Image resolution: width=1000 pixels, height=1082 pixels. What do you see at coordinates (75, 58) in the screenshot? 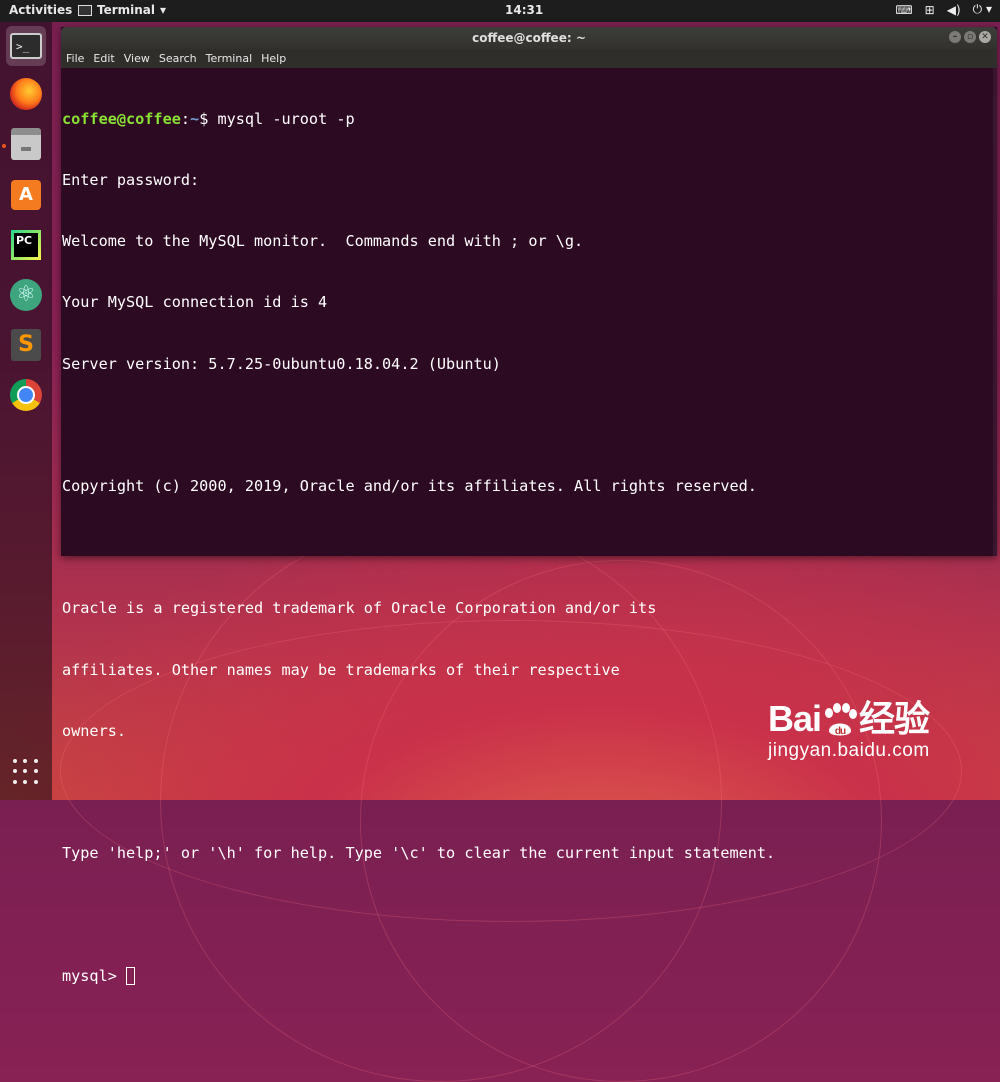
I see `menu-file: File` at bounding box center [75, 58].